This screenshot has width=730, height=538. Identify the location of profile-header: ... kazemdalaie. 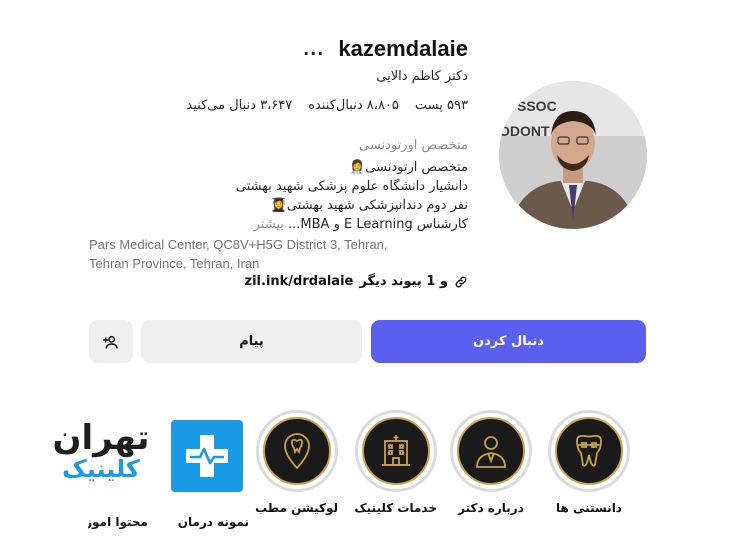
(385, 49).